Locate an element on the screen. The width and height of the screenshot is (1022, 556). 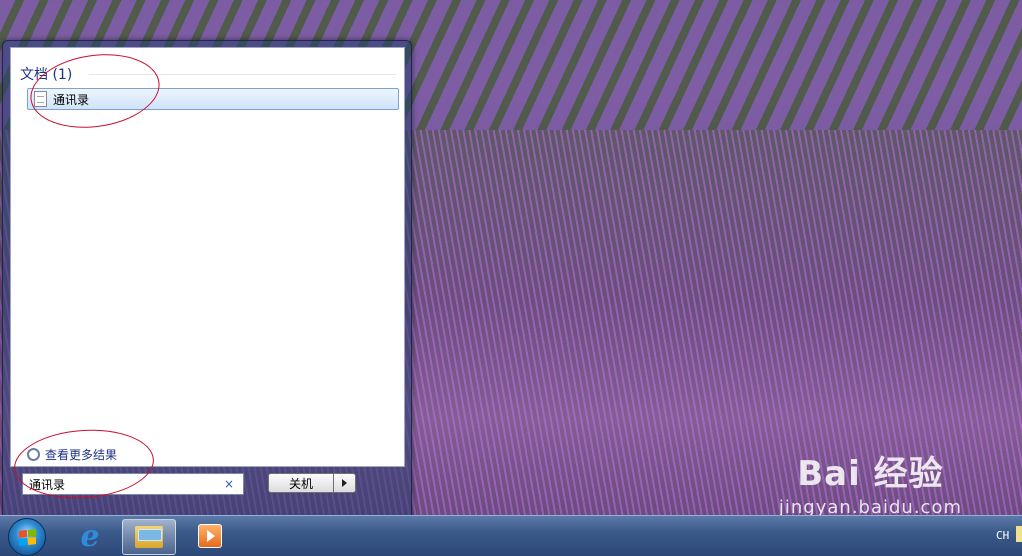
search-icon is located at coordinates (33, 454).